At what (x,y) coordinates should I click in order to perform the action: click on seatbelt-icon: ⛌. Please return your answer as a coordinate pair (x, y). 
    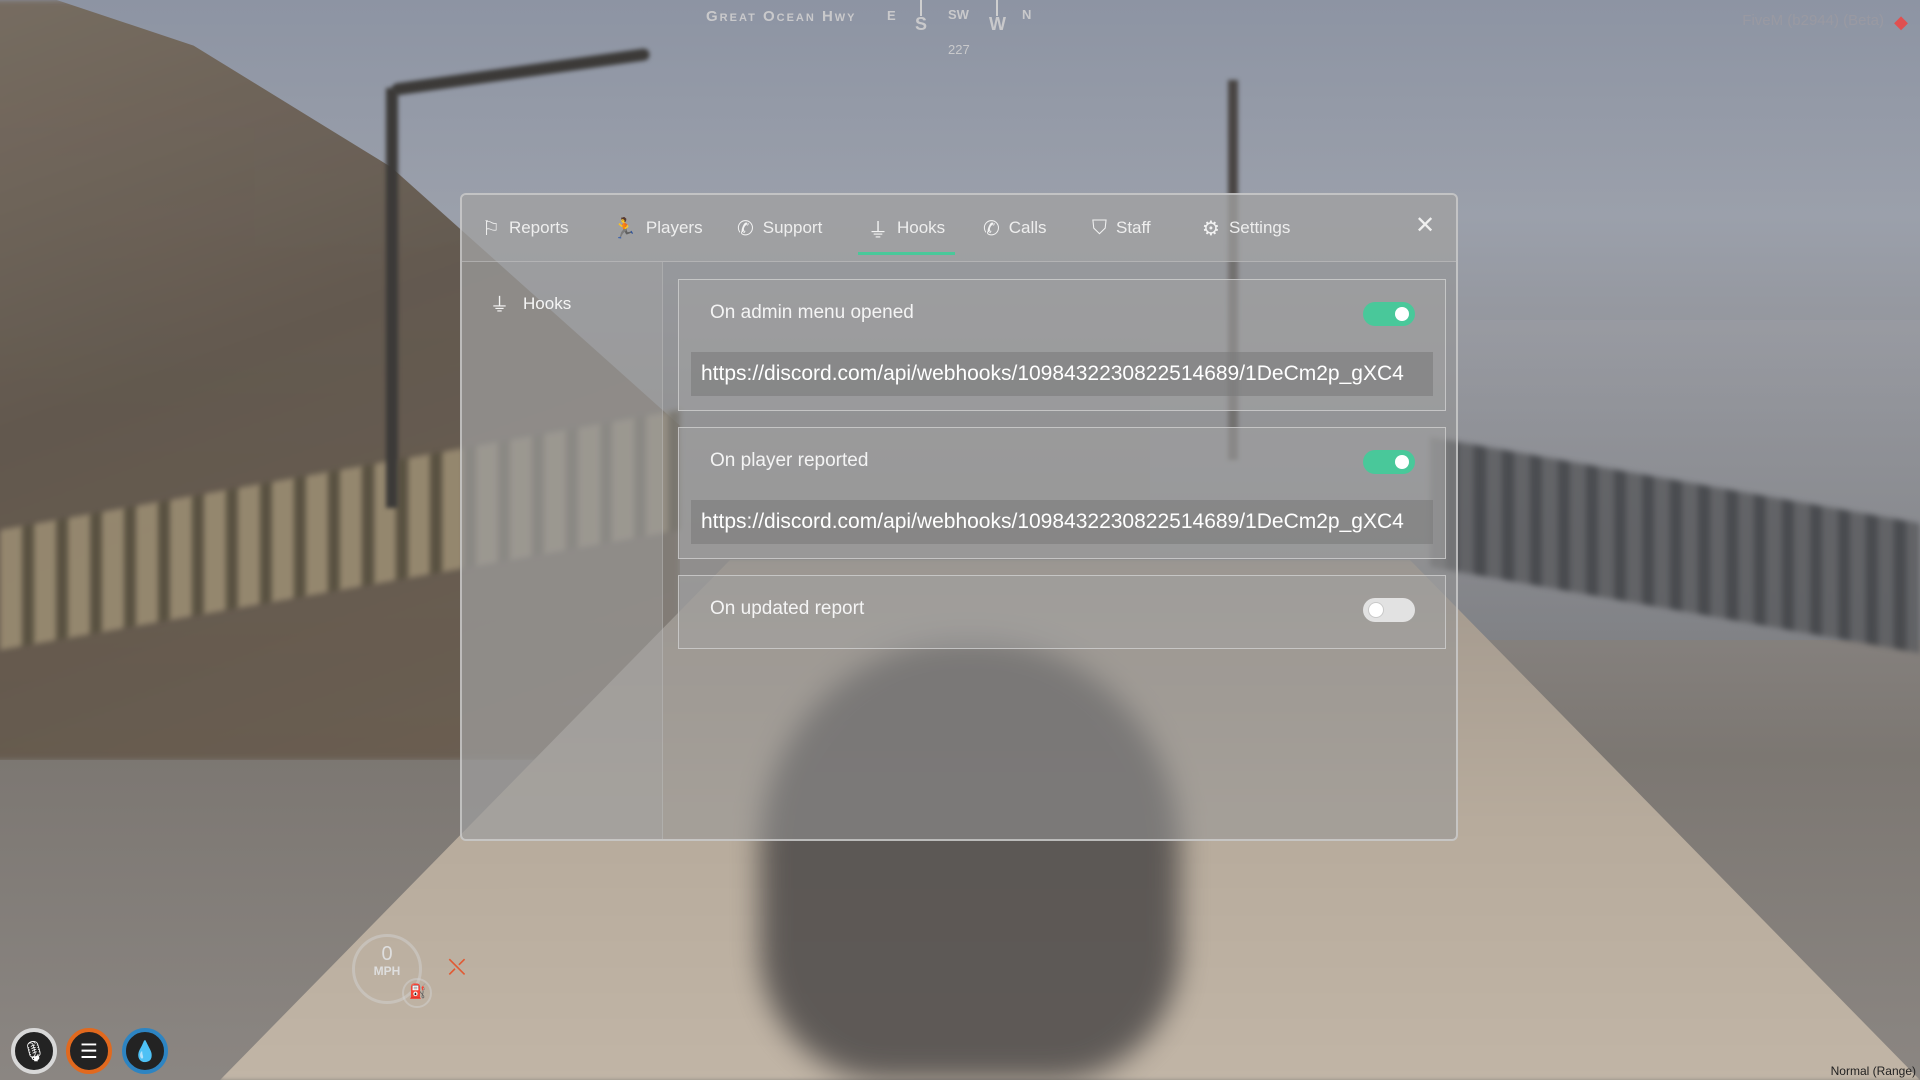
    Looking at the image, I should click on (457, 967).